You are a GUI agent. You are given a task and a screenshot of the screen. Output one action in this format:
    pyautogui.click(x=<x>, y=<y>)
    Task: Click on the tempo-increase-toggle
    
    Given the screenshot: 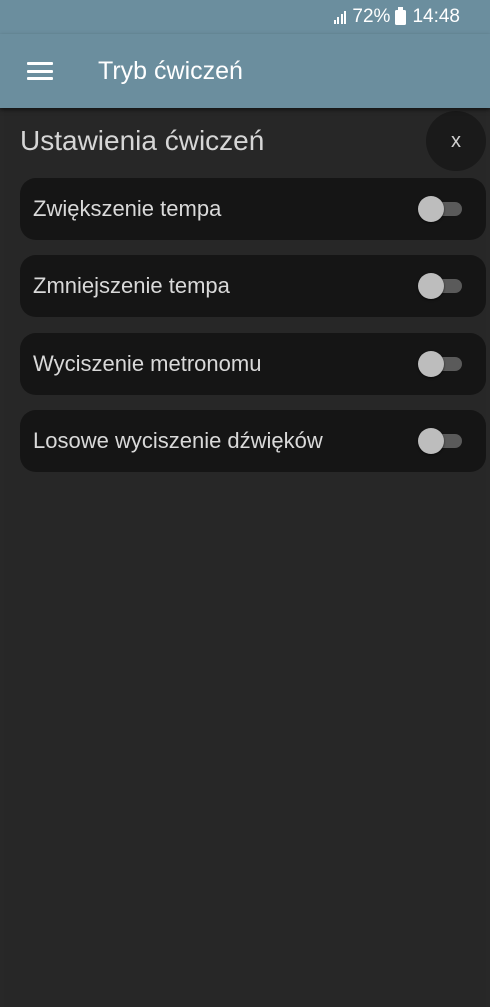 What is the action you would take?
    pyautogui.click(x=441, y=209)
    